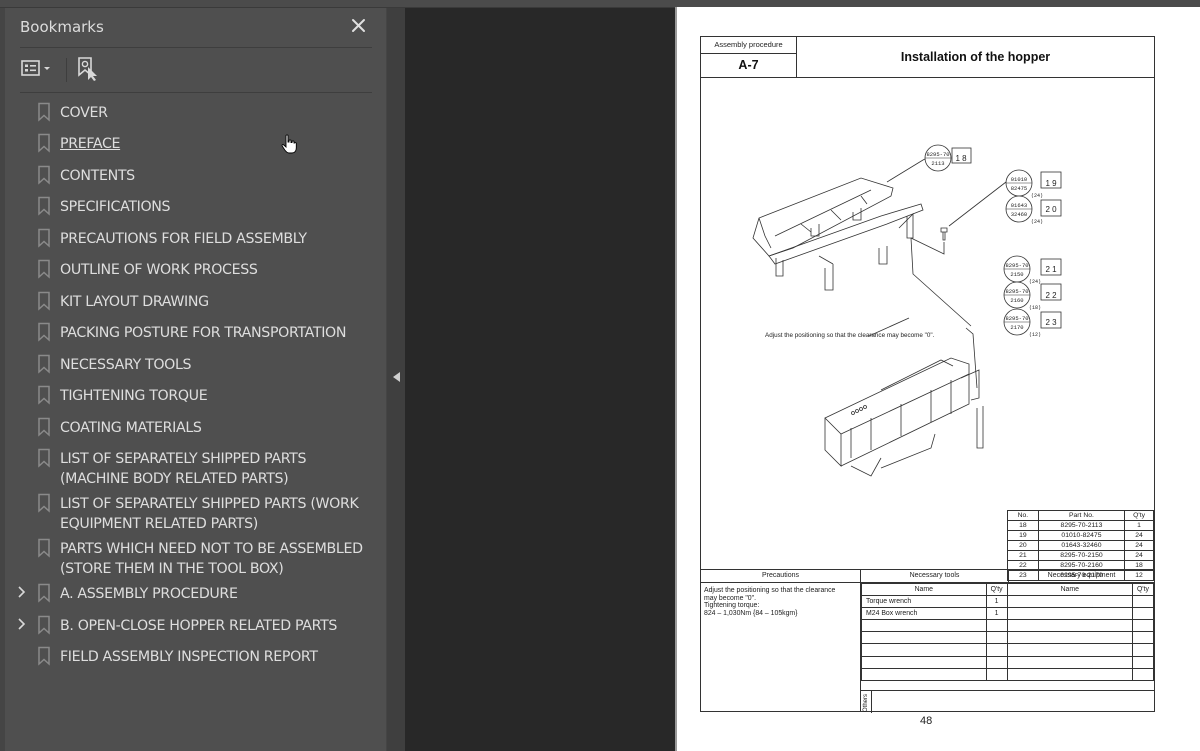 The height and width of the screenshot is (751, 1200). What do you see at coordinates (1035, 335) in the screenshot?
I see `callout-qty: (12)` at bounding box center [1035, 335].